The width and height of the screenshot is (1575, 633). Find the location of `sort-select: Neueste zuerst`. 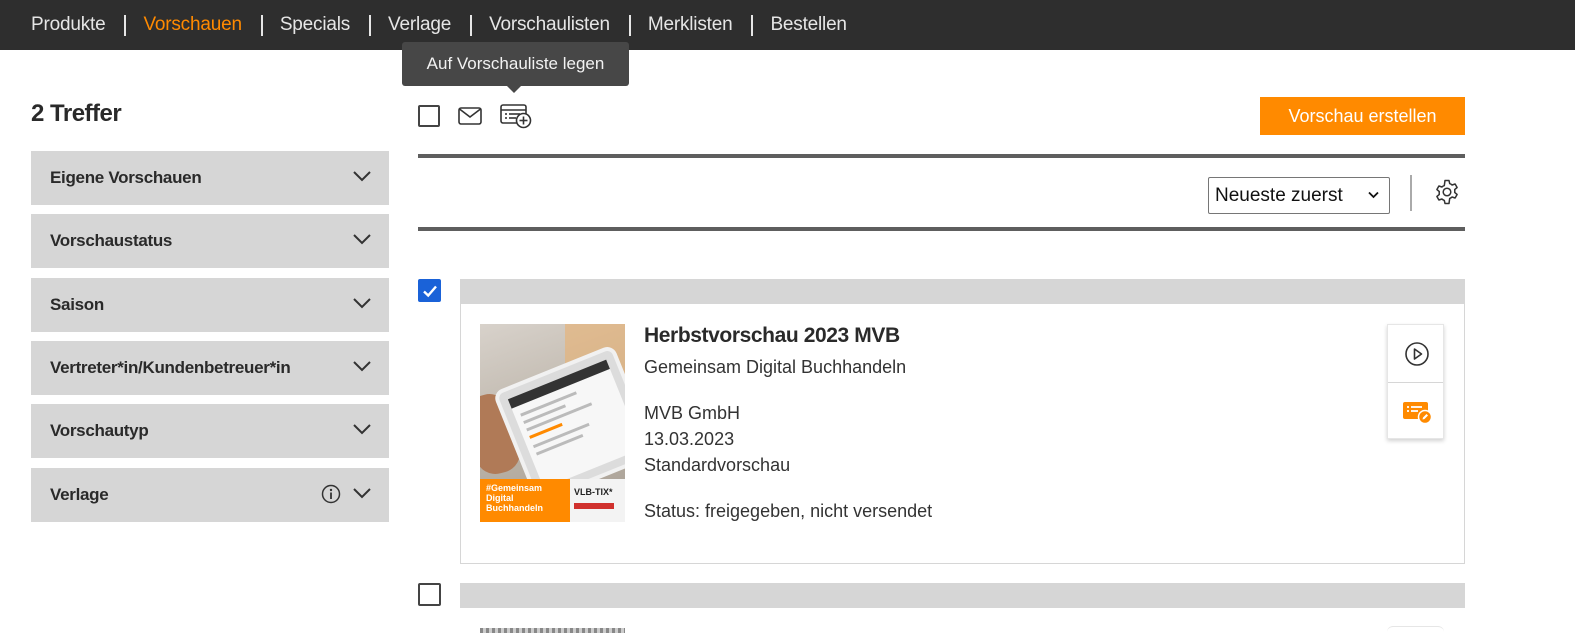

sort-select: Neueste zuerst is located at coordinates (1299, 195).